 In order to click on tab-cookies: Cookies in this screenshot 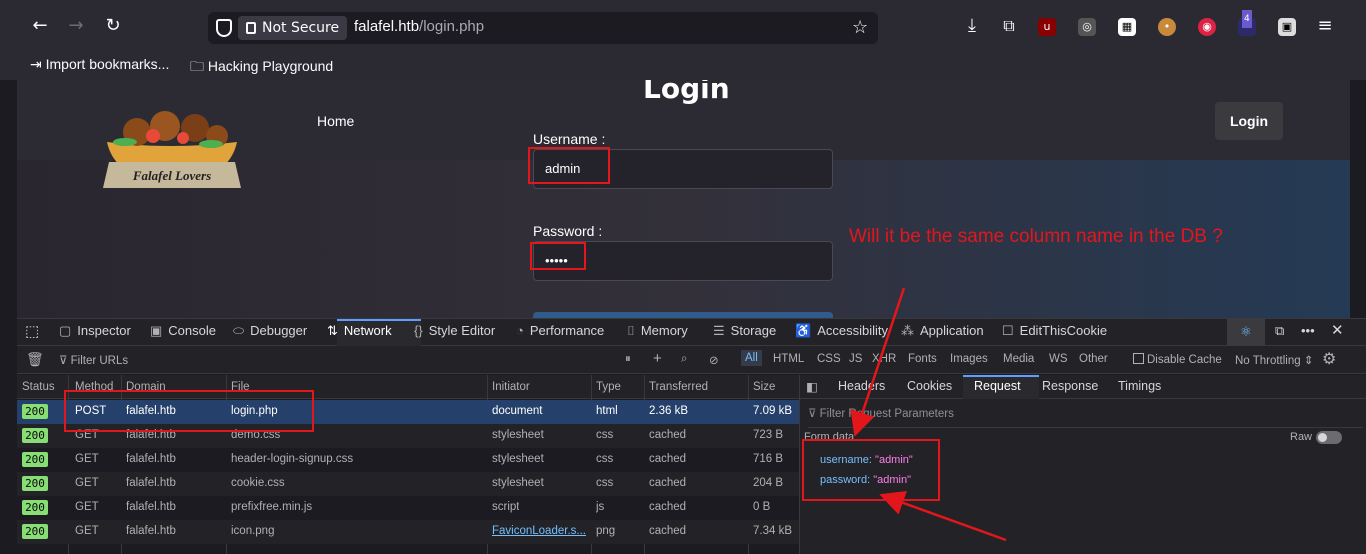, I will do `click(929, 386)`.